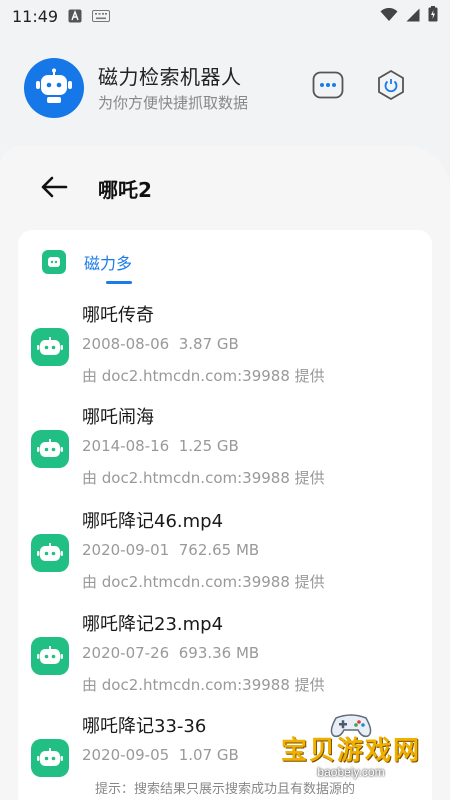 The height and width of the screenshot is (800, 450). I want to click on tab-active-indicator, so click(119, 282).